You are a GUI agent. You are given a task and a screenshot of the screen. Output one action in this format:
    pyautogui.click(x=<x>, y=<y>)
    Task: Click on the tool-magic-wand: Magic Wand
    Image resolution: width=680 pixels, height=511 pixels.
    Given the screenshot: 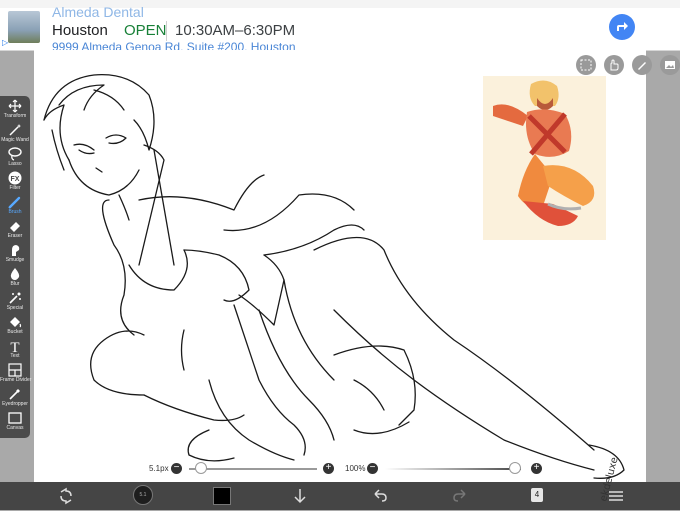 What is the action you would take?
    pyautogui.click(x=15, y=134)
    